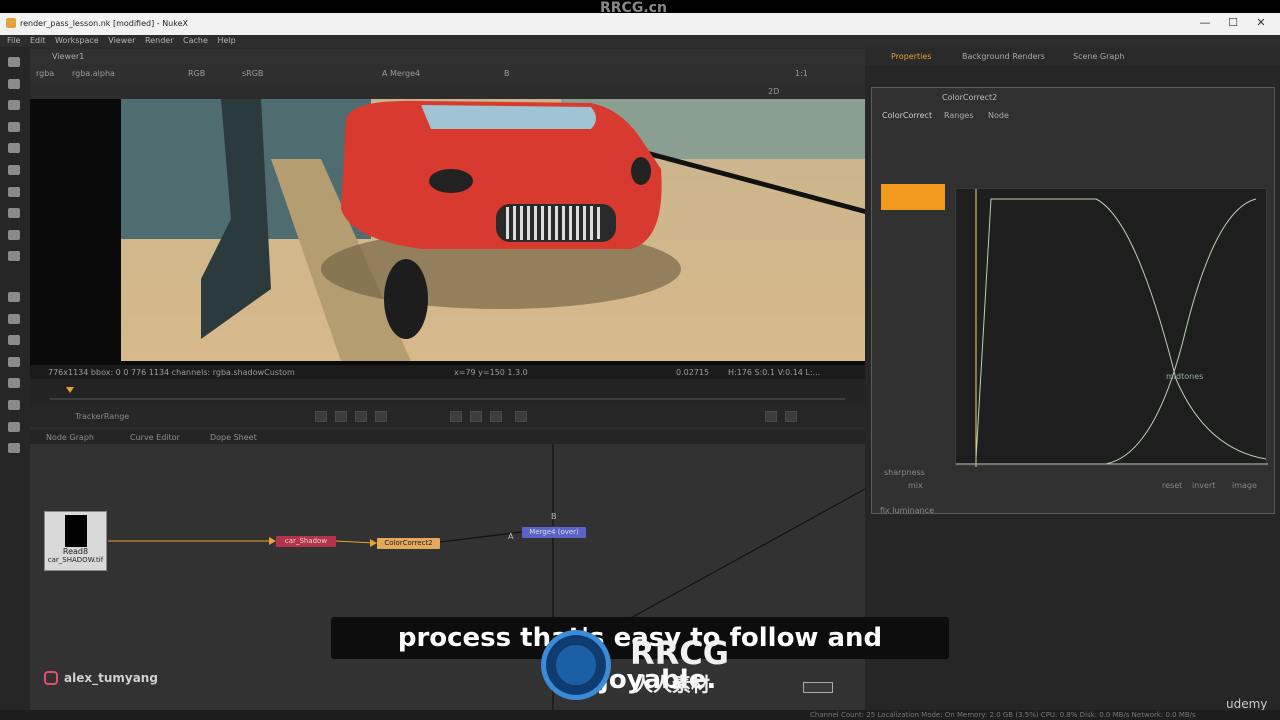  What do you see at coordinates (111, 678) in the screenshot?
I see `instagram-handle: alex_tumyang` at bounding box center [111, 678].